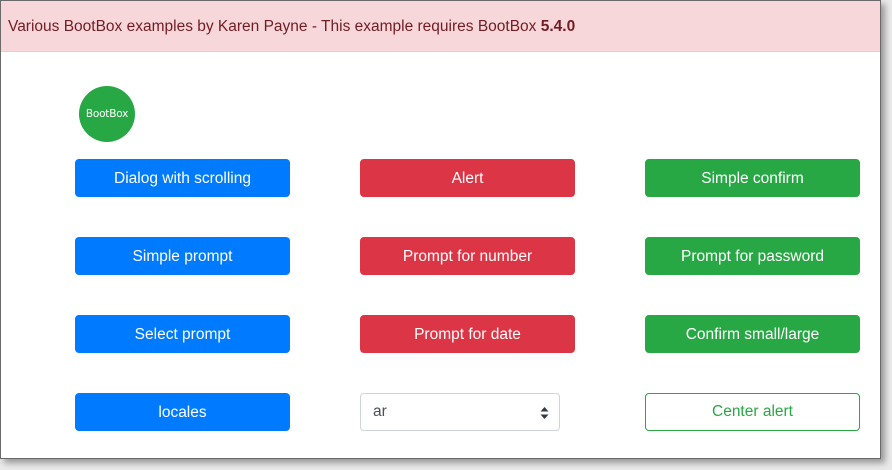  Describe the element at coordinates (460, 412) in the screenshot. I see `locale-select: ar` at that location.